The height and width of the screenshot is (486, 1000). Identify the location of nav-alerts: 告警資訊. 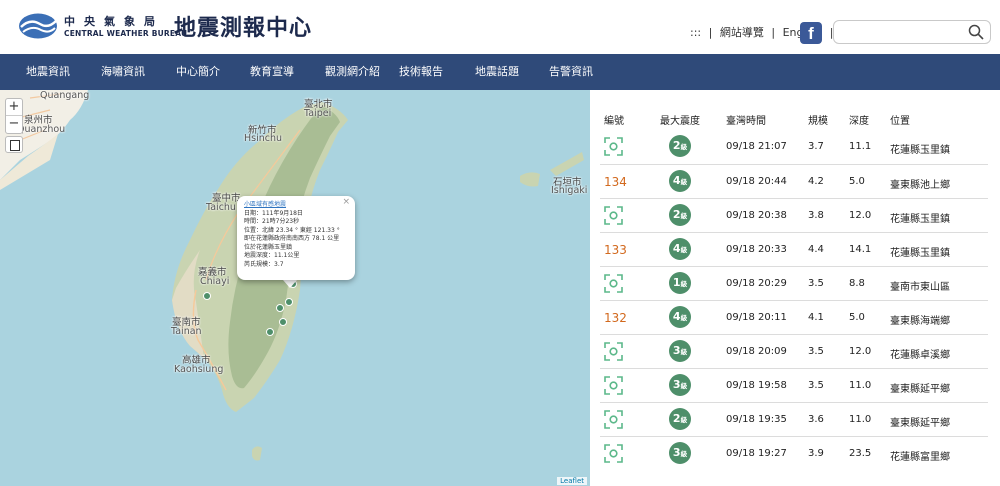
(571, 72).